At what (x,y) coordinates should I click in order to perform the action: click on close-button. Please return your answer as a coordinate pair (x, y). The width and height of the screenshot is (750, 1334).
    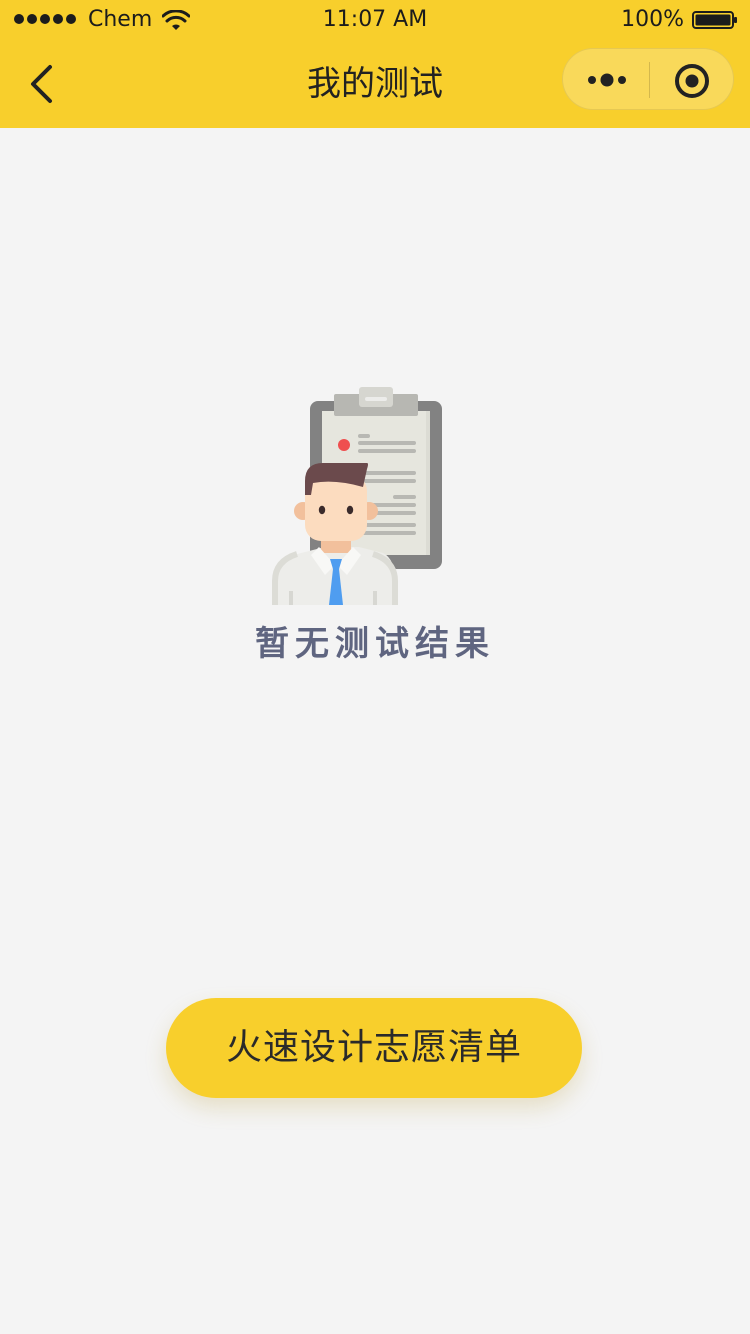
    Looking at the image, I should click on (692, 80).